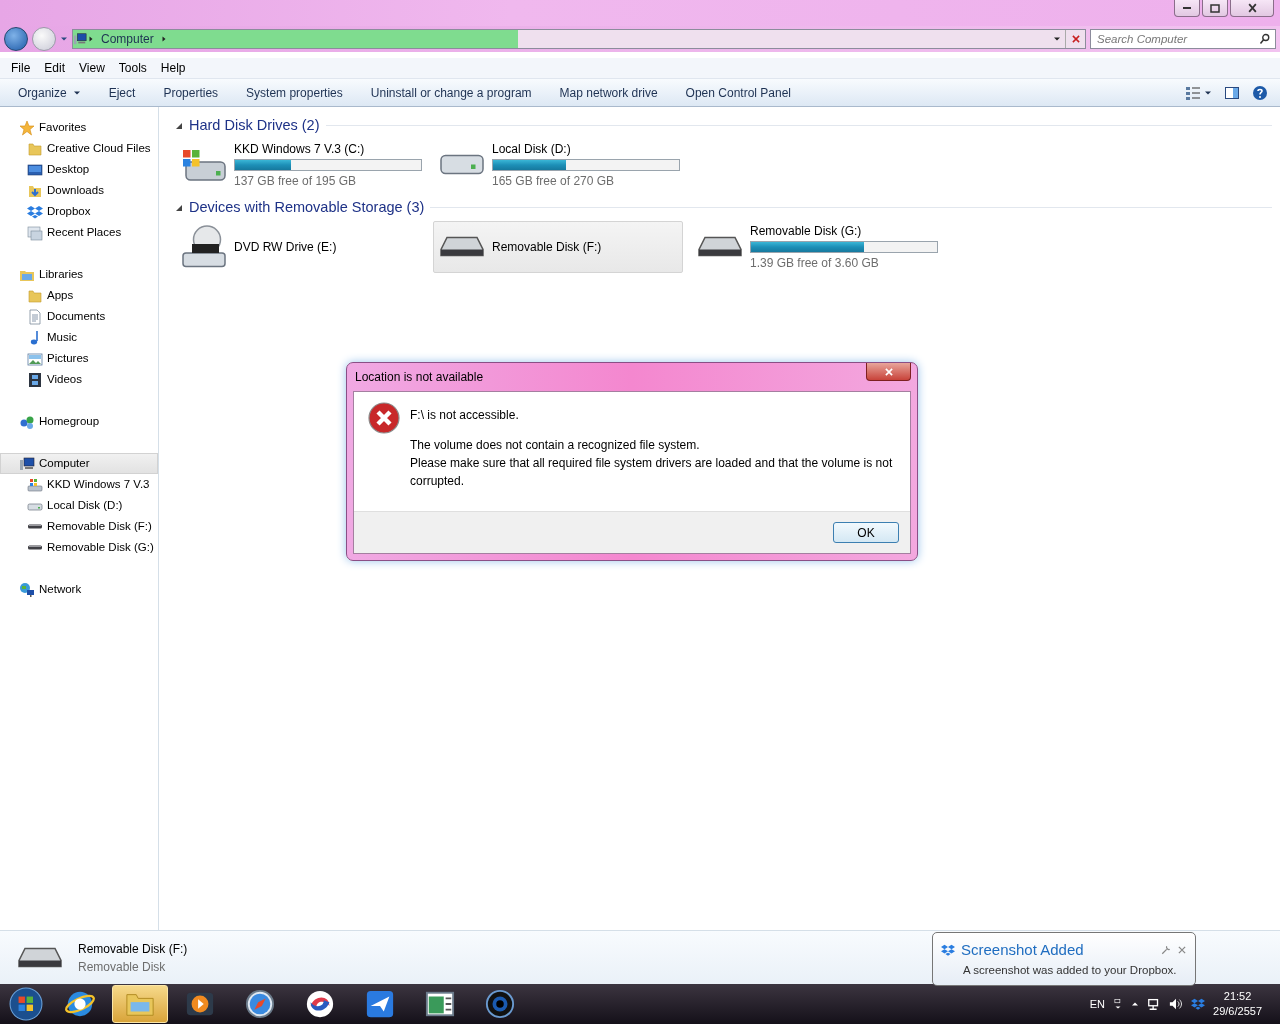 This screenshot has height=1024, width=1280. Describe the element at coordinates (79, 547) in the screenshot. I see `sidebar-item: Removable Disk (G:)` at that location.